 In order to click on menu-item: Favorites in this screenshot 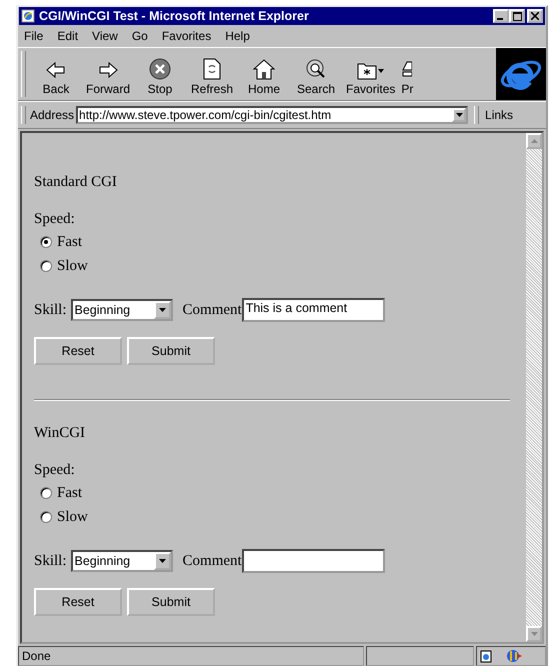, I will do `click(187, 36)`.